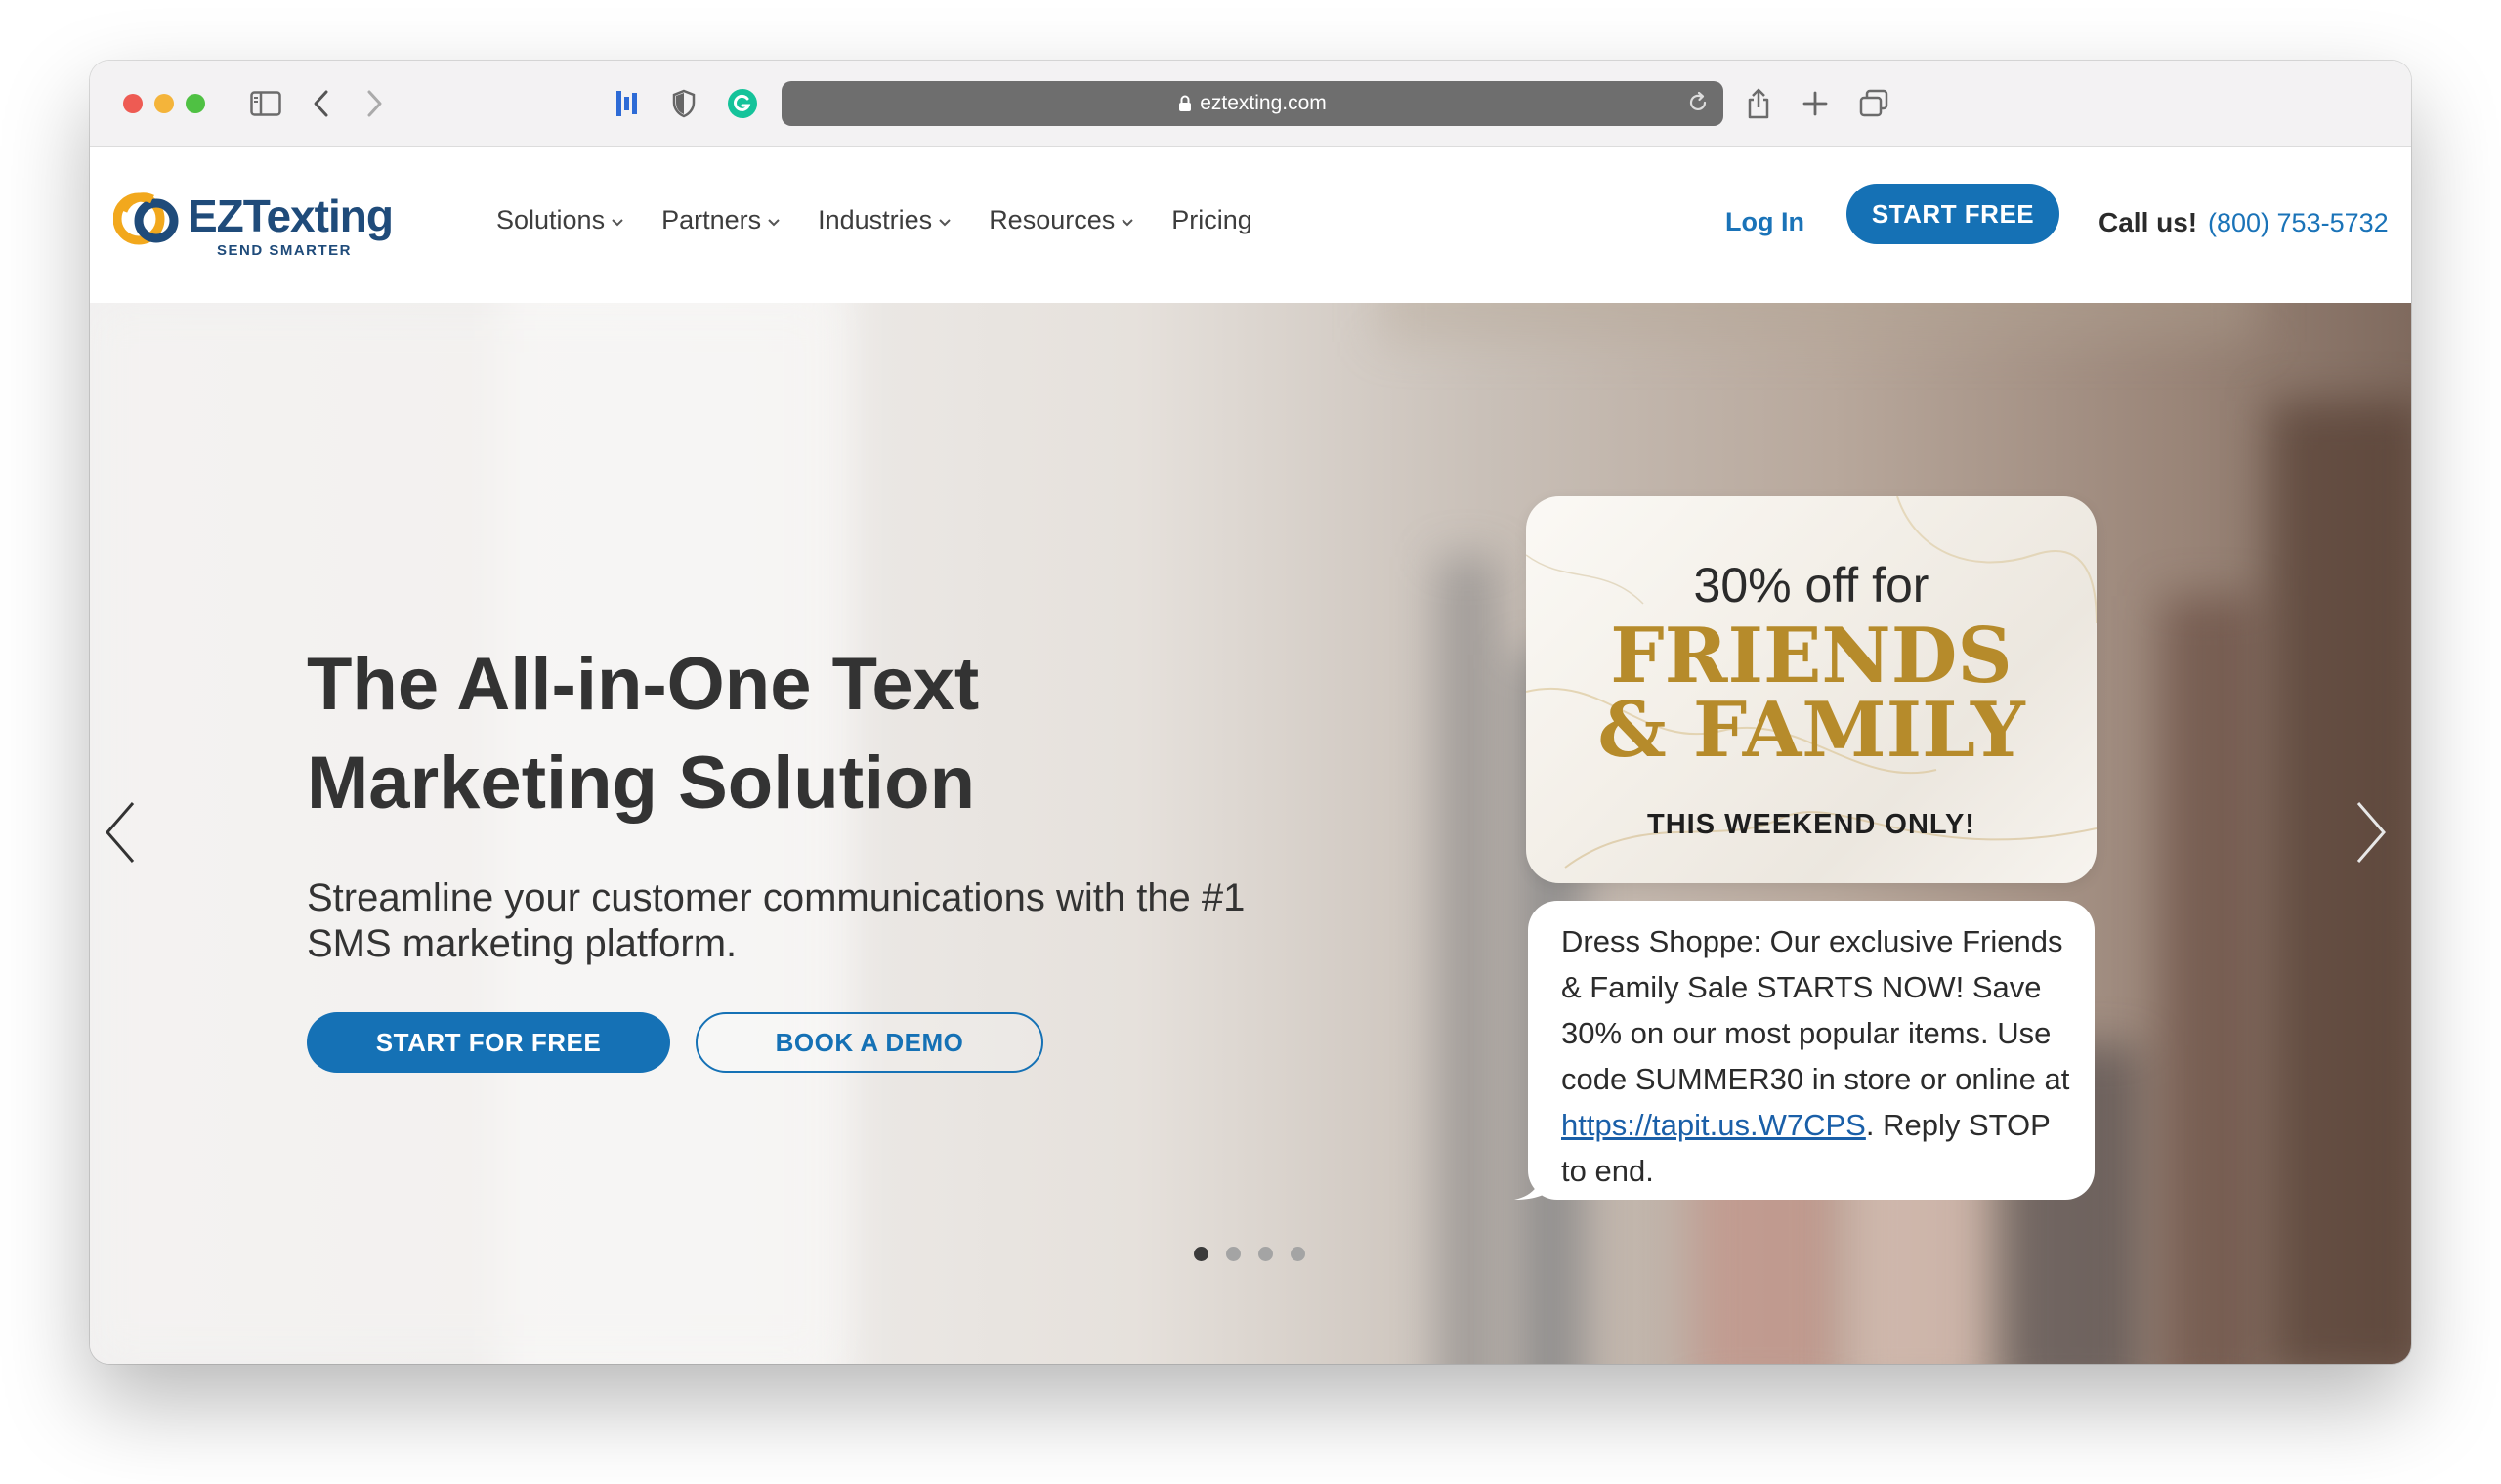  I want to click on nav-label: Pricing, so click(1211, 220).